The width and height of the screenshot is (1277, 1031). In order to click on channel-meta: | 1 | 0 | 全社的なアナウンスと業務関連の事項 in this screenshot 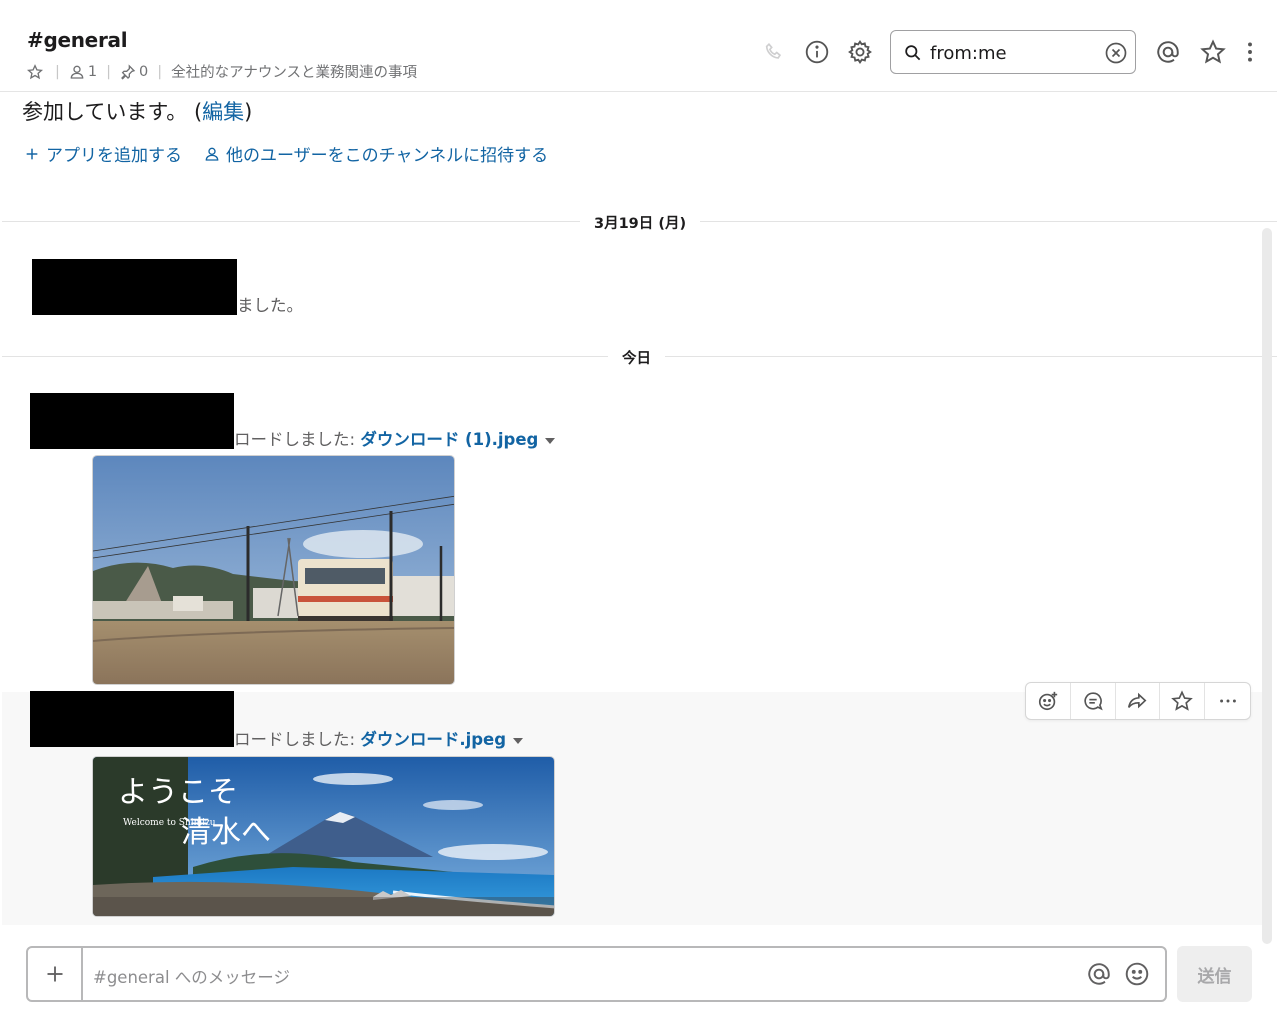, I will do `click(222, 71)`.